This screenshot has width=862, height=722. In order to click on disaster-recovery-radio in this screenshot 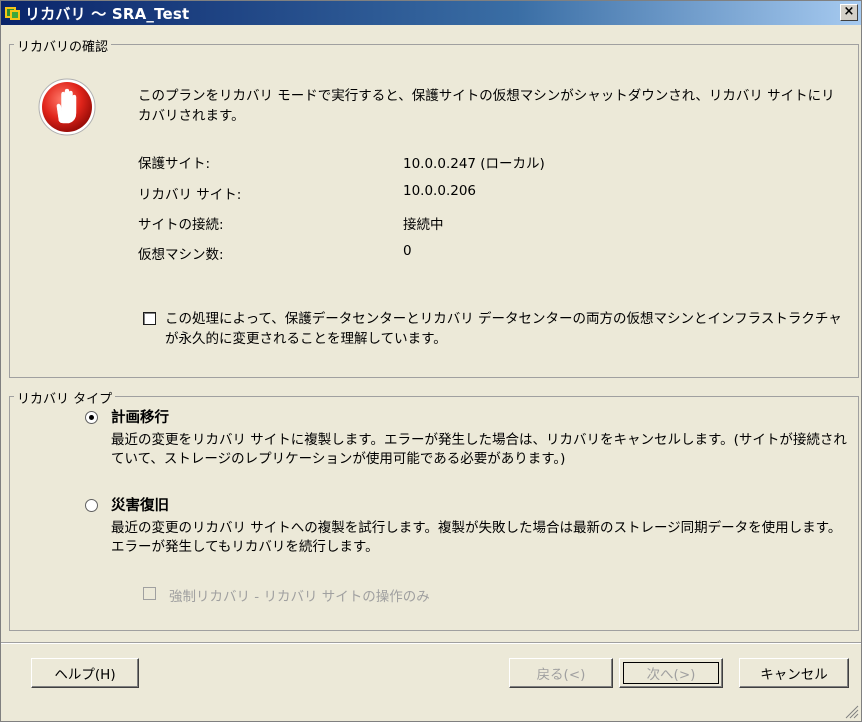, I will do `click(91, 505)`.